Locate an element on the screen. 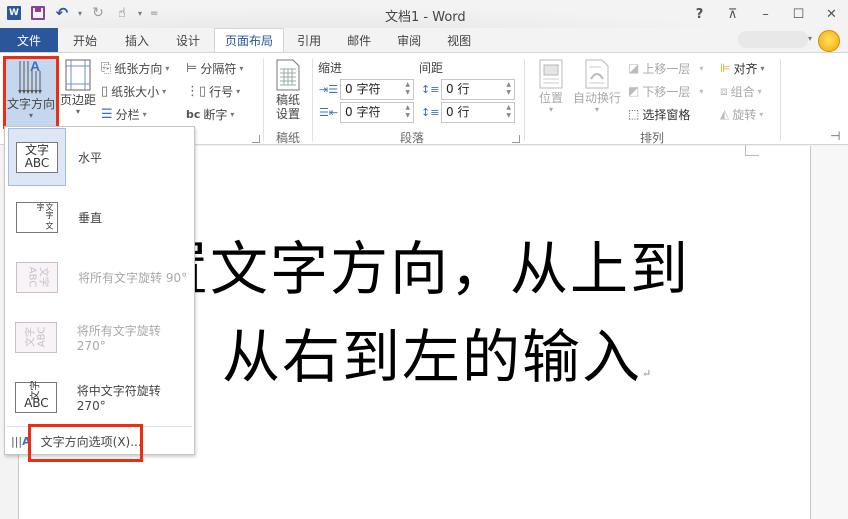 The width and height of the screenshot is (848, 519). tab-home: 开始 is located at coordinates (85, 40).